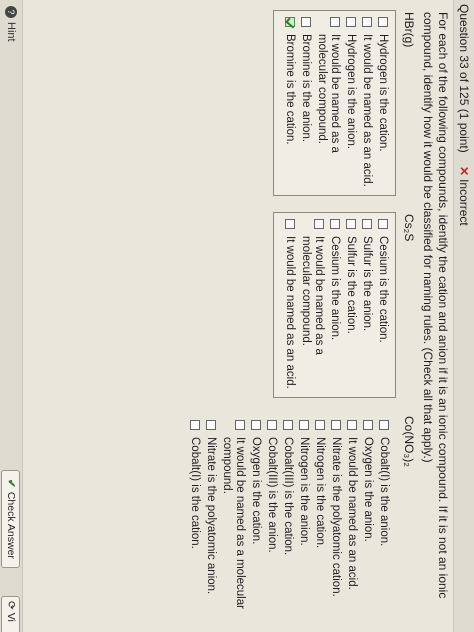 The height and width of the screenshot is (632, 474). Describe the element at coordinates (272, 495) in the screenshot. I see `option-label: Cobalt(III) is the anion.` at that location.